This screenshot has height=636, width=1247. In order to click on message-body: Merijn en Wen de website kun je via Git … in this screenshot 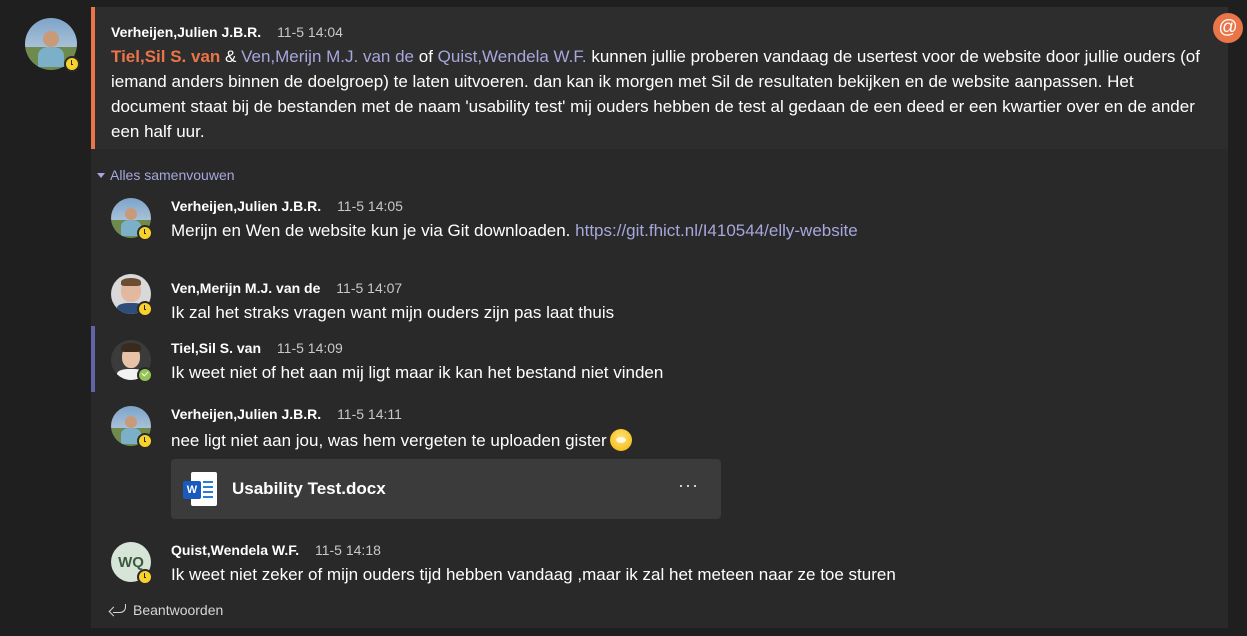, I will do `click(514, 230)`.